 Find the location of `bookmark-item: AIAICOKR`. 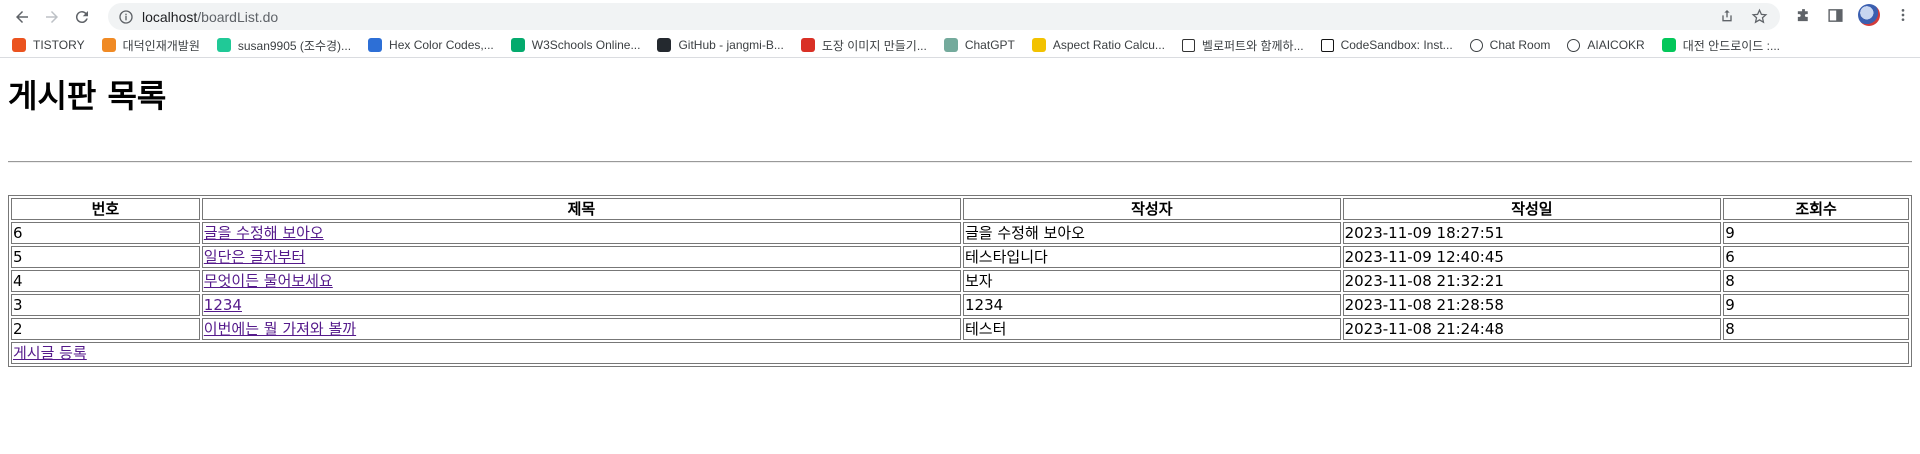

bookmark-item: AIAICOKR is located at coordinates (1606, 45).